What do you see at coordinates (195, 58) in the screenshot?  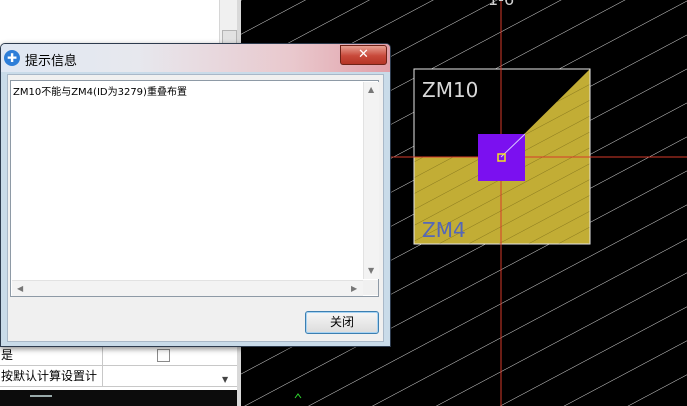 I see `dialog-titlebar: ✚ 提示信息 ✕` at bounding box center [195, 58].